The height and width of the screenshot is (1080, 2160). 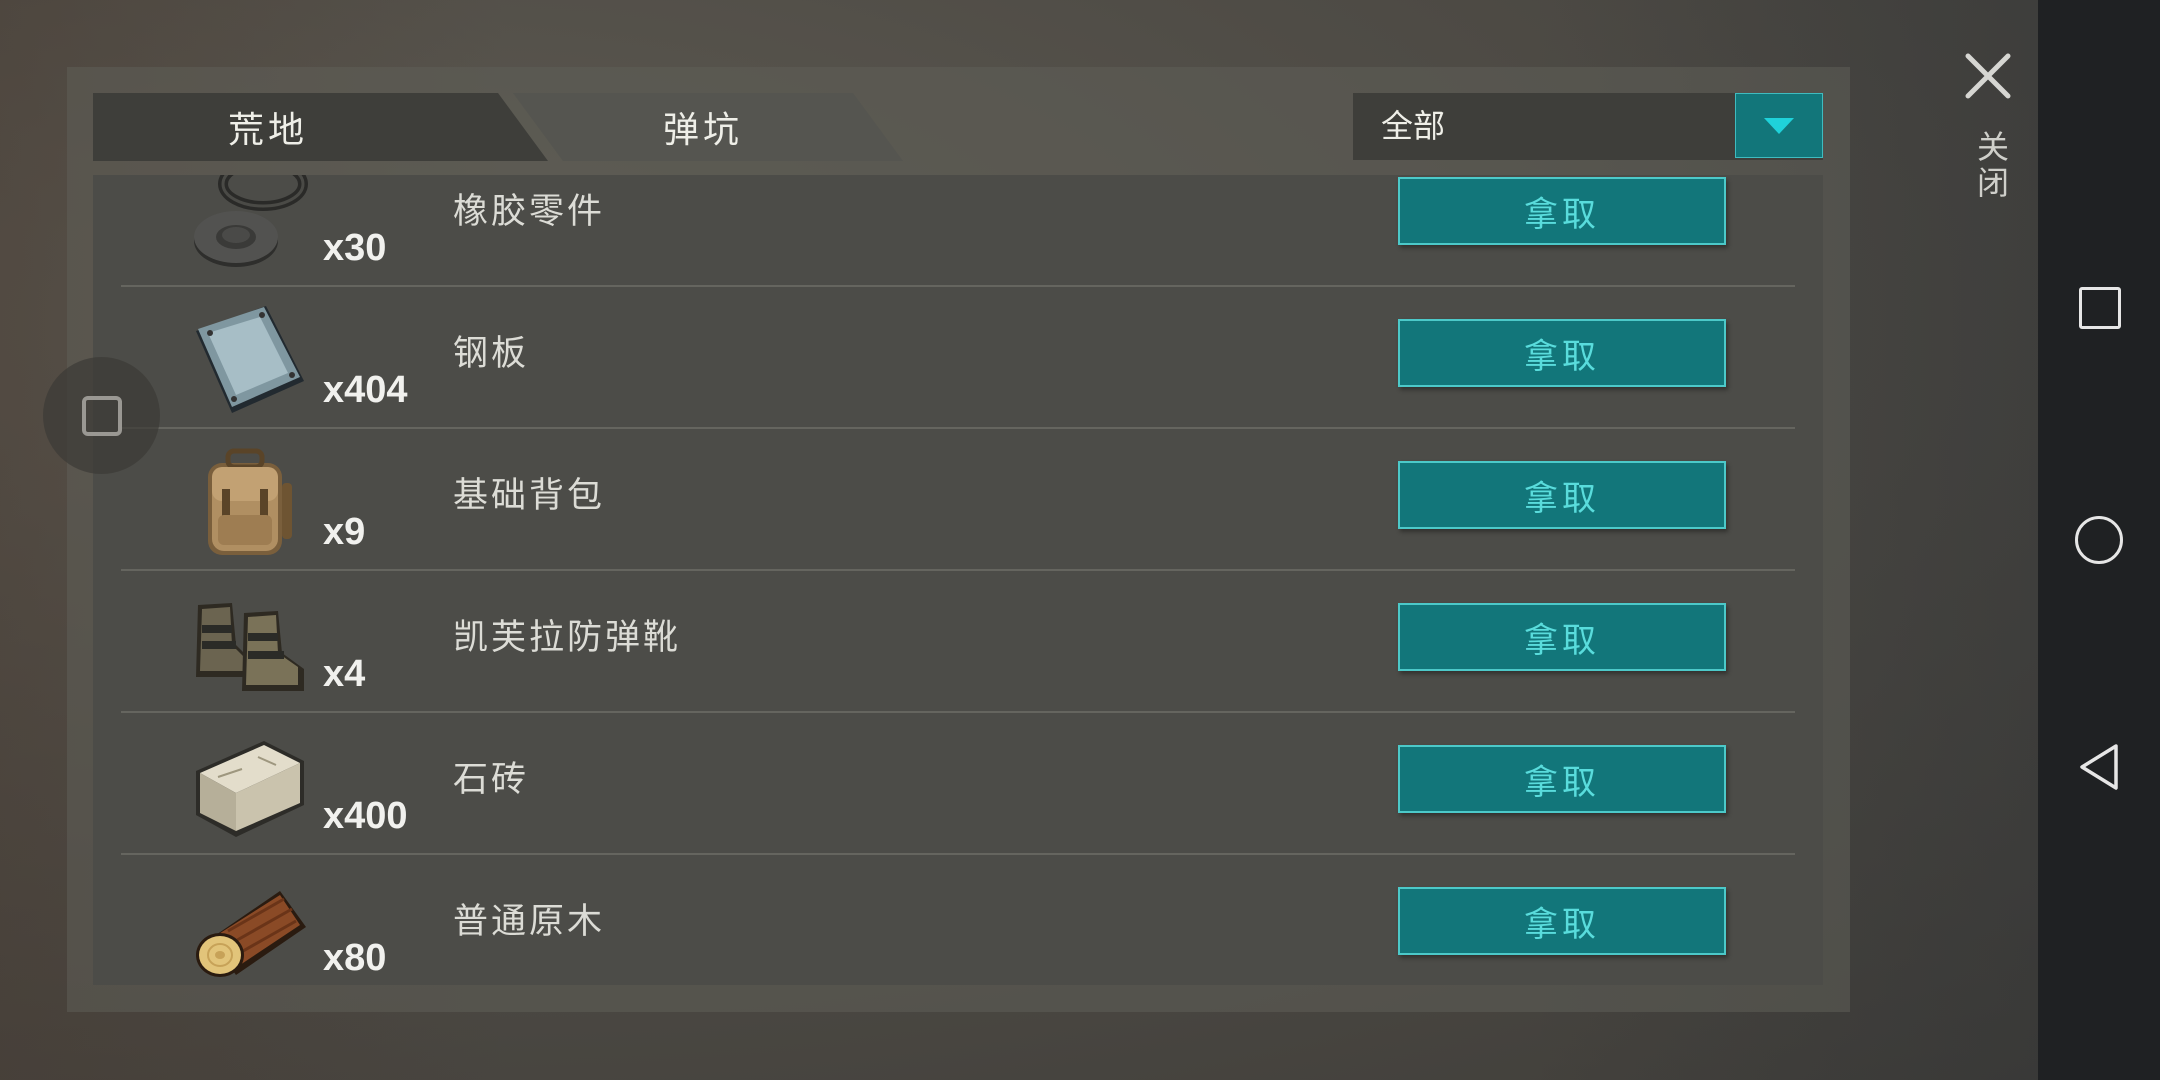 What do you see at coordinates (529, 922) in the screenshot?
I see `item-name: 普通原木` at bounding box center [529, 922].